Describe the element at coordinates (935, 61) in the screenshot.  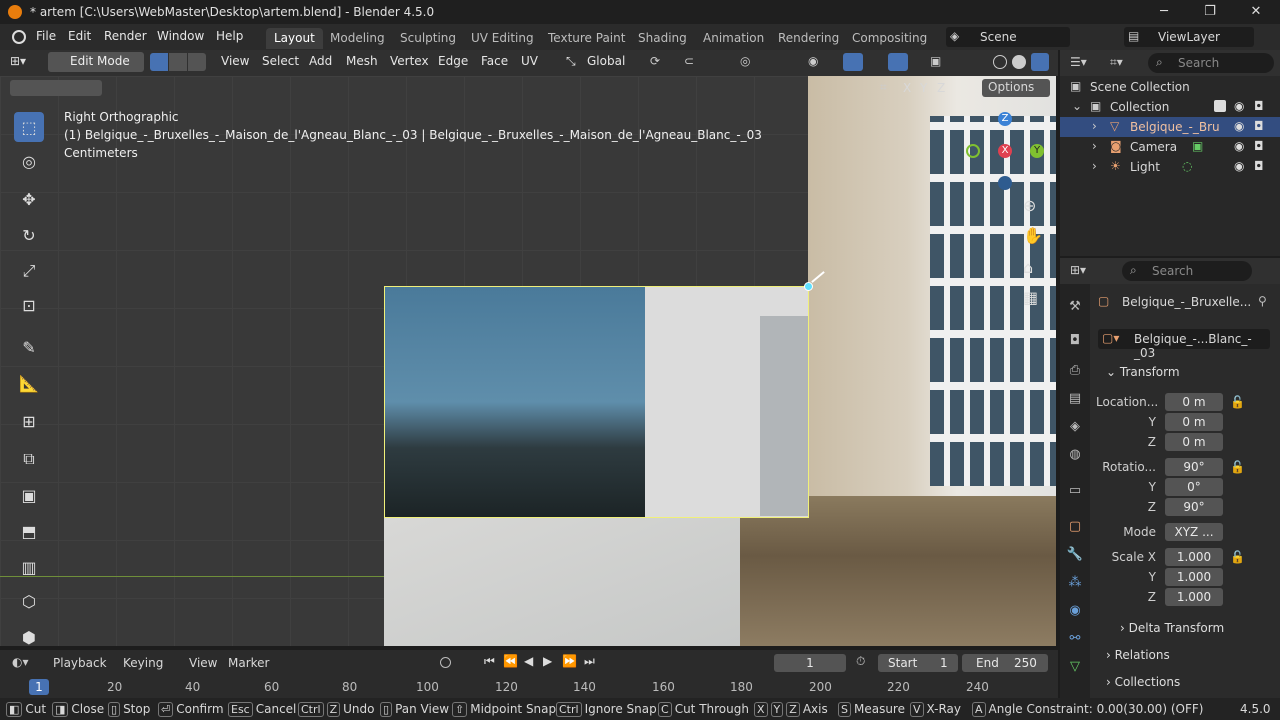
I see `xray-icon: ▣` at that location.